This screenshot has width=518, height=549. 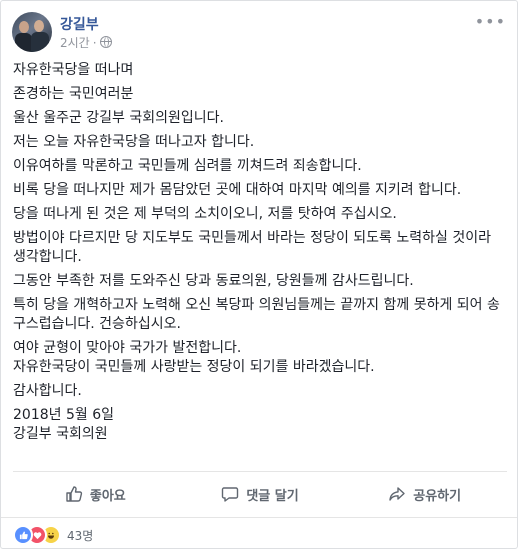 I want to click on like-reaction-icon, so click(x=23, y=535).